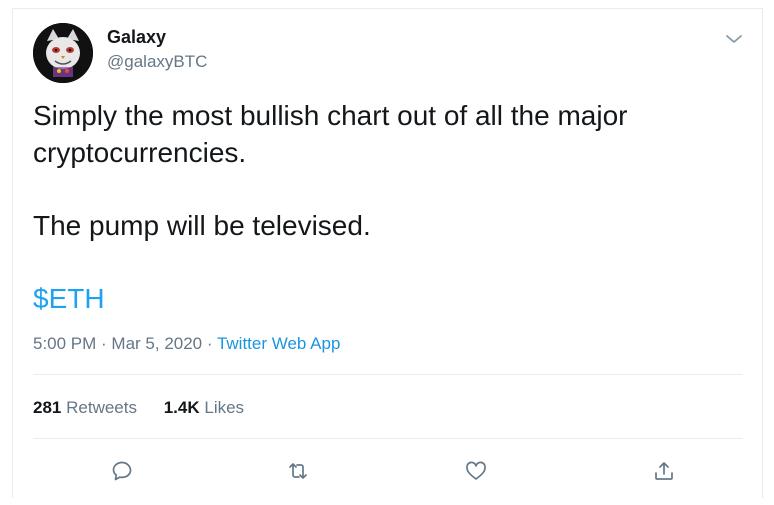 This screenshot has height=505, width=774. I want to click on author-name: Galaxy, so click(136, 37).